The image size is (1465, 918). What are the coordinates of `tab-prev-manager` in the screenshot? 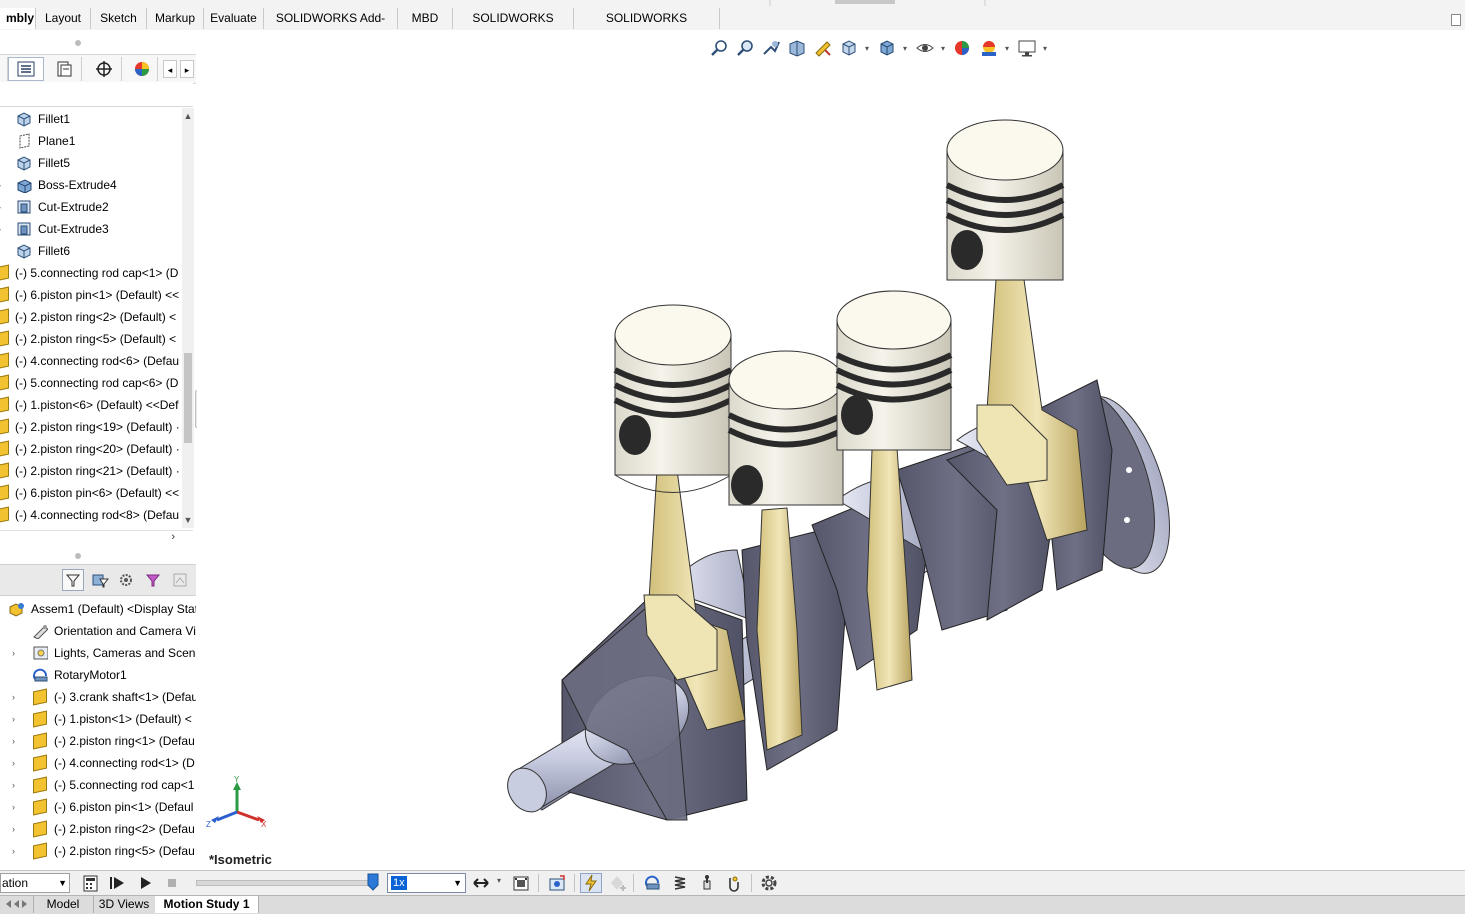 It's located at (4, 69).